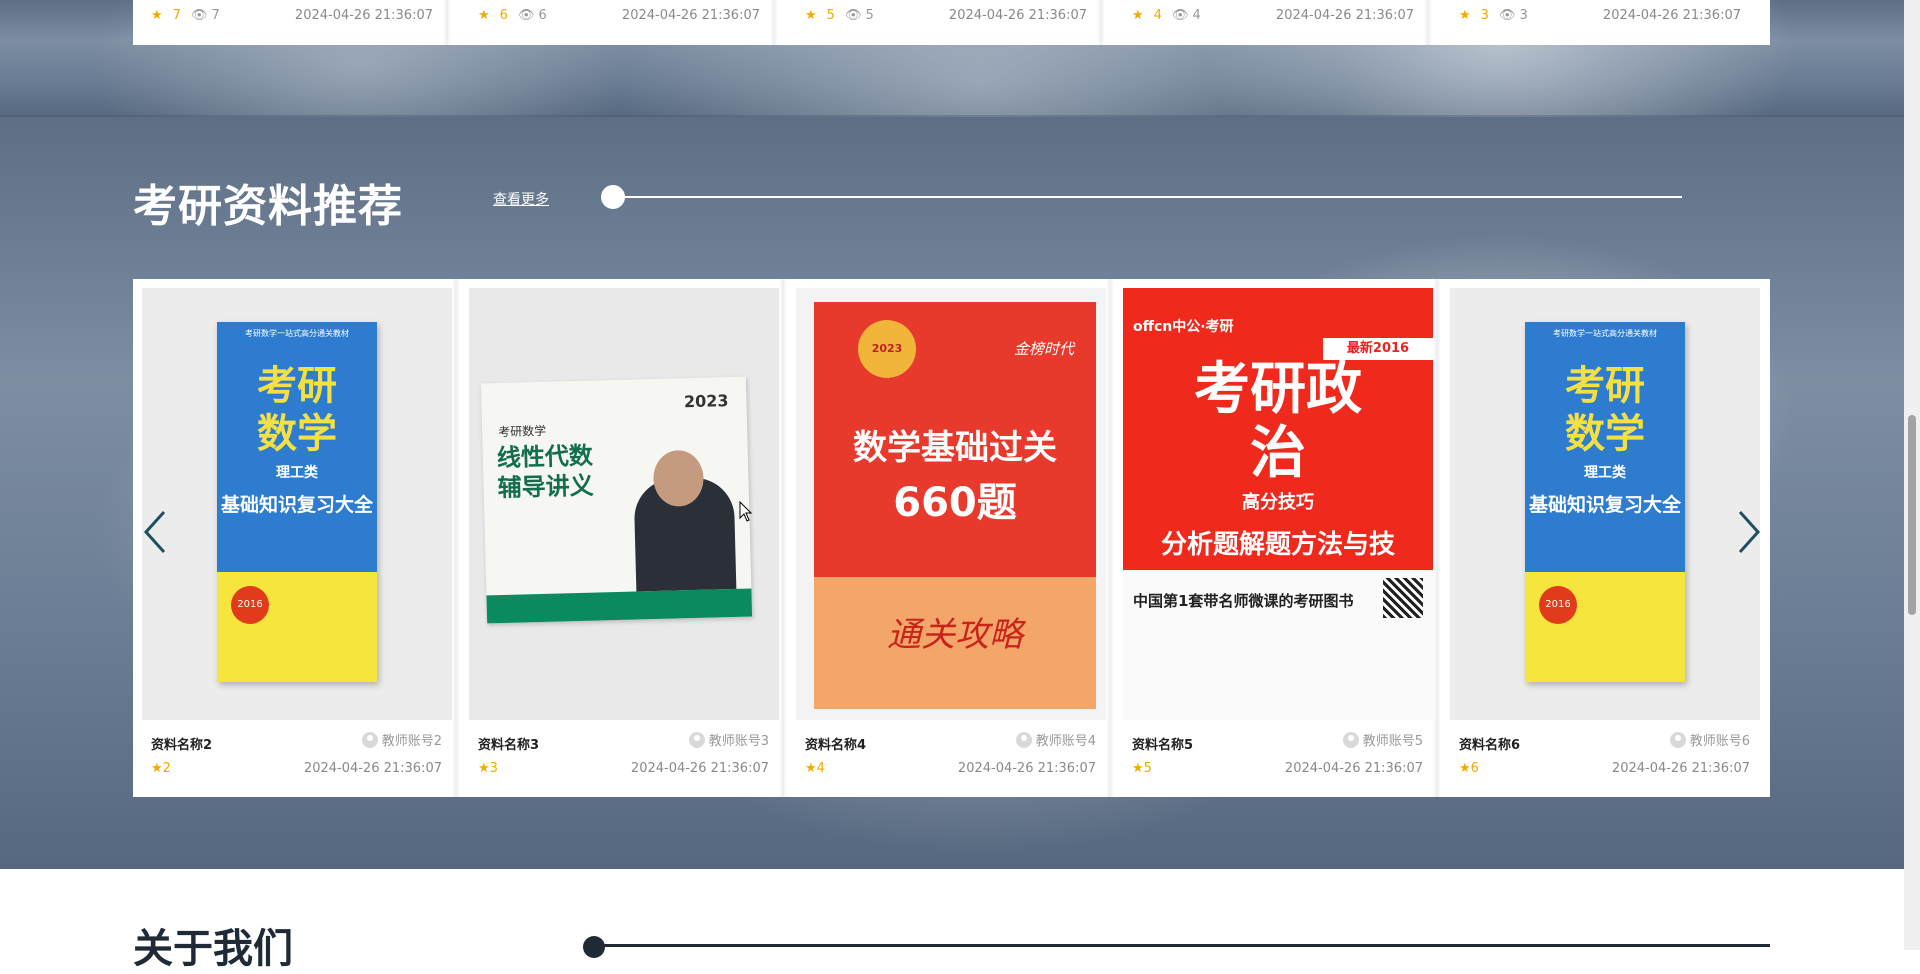 Image resolution: width=1920 pixels, height=974 pixels. I want to click on top-card: ★ 3 👁 3 2024-04-26 21:36:07, so click(1596, 22).